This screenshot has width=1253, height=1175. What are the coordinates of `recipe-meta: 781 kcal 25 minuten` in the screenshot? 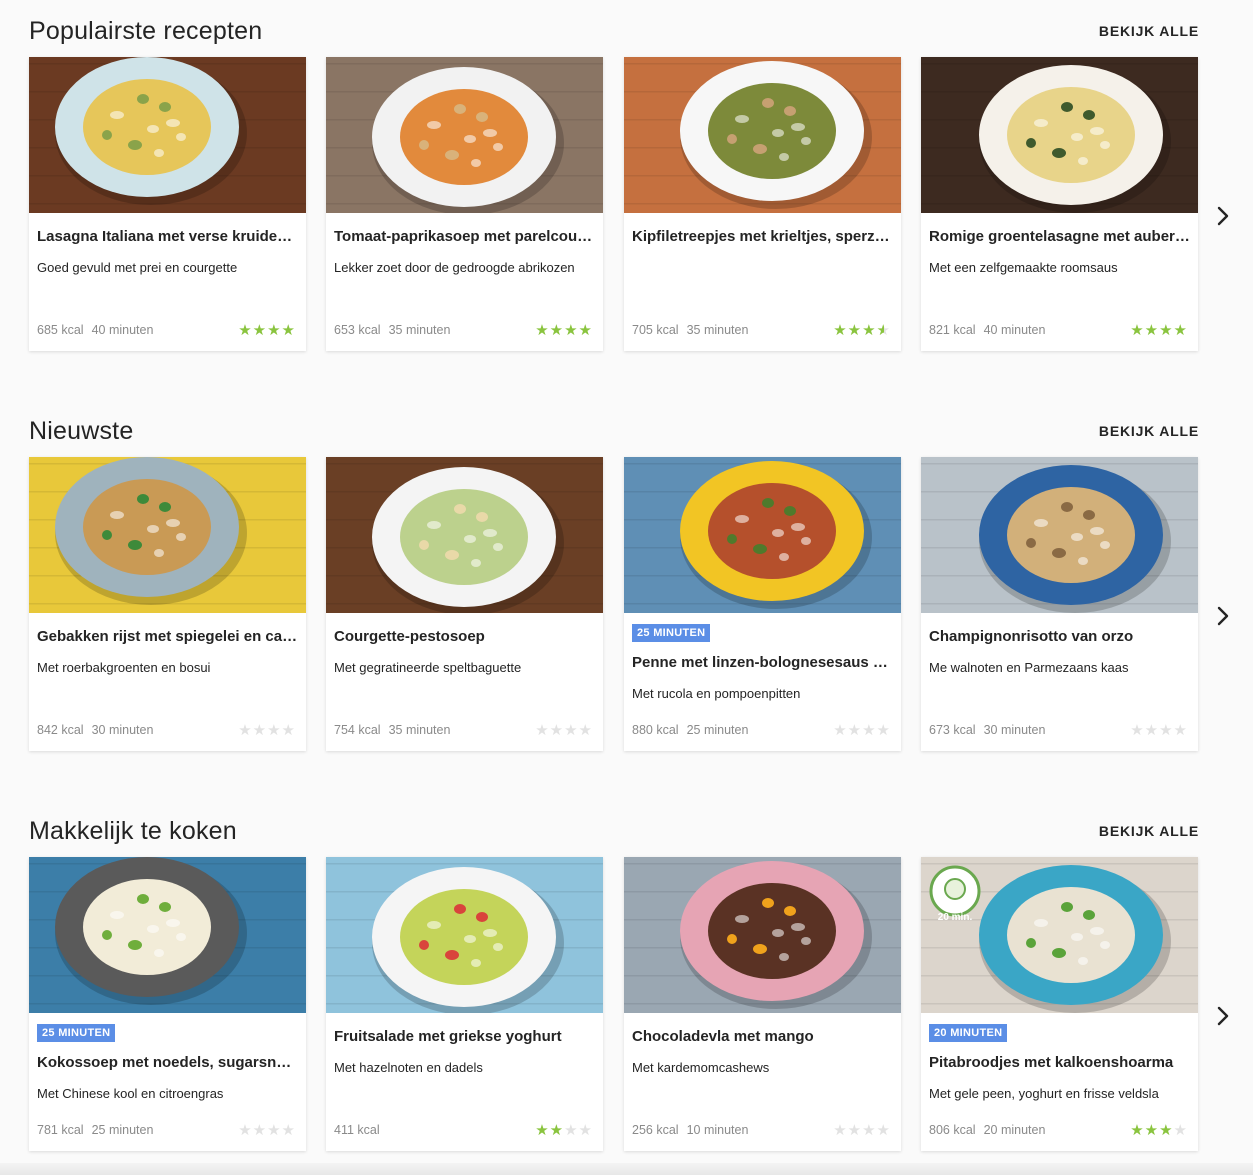 It's located at (95, 1130).